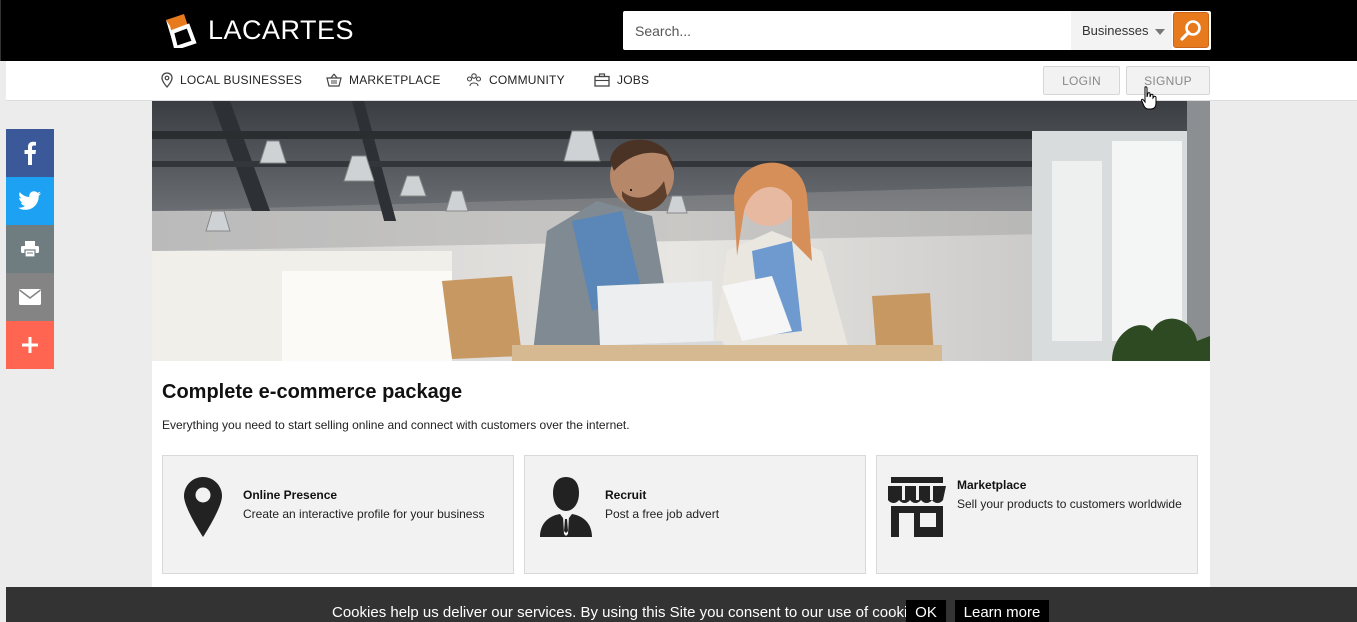 This screenshot has width=1357, height=622. What do you see at coordinates (626, 495) in the screenshot?
I see `card-title: Recruit` at bounding box center [626, 495].